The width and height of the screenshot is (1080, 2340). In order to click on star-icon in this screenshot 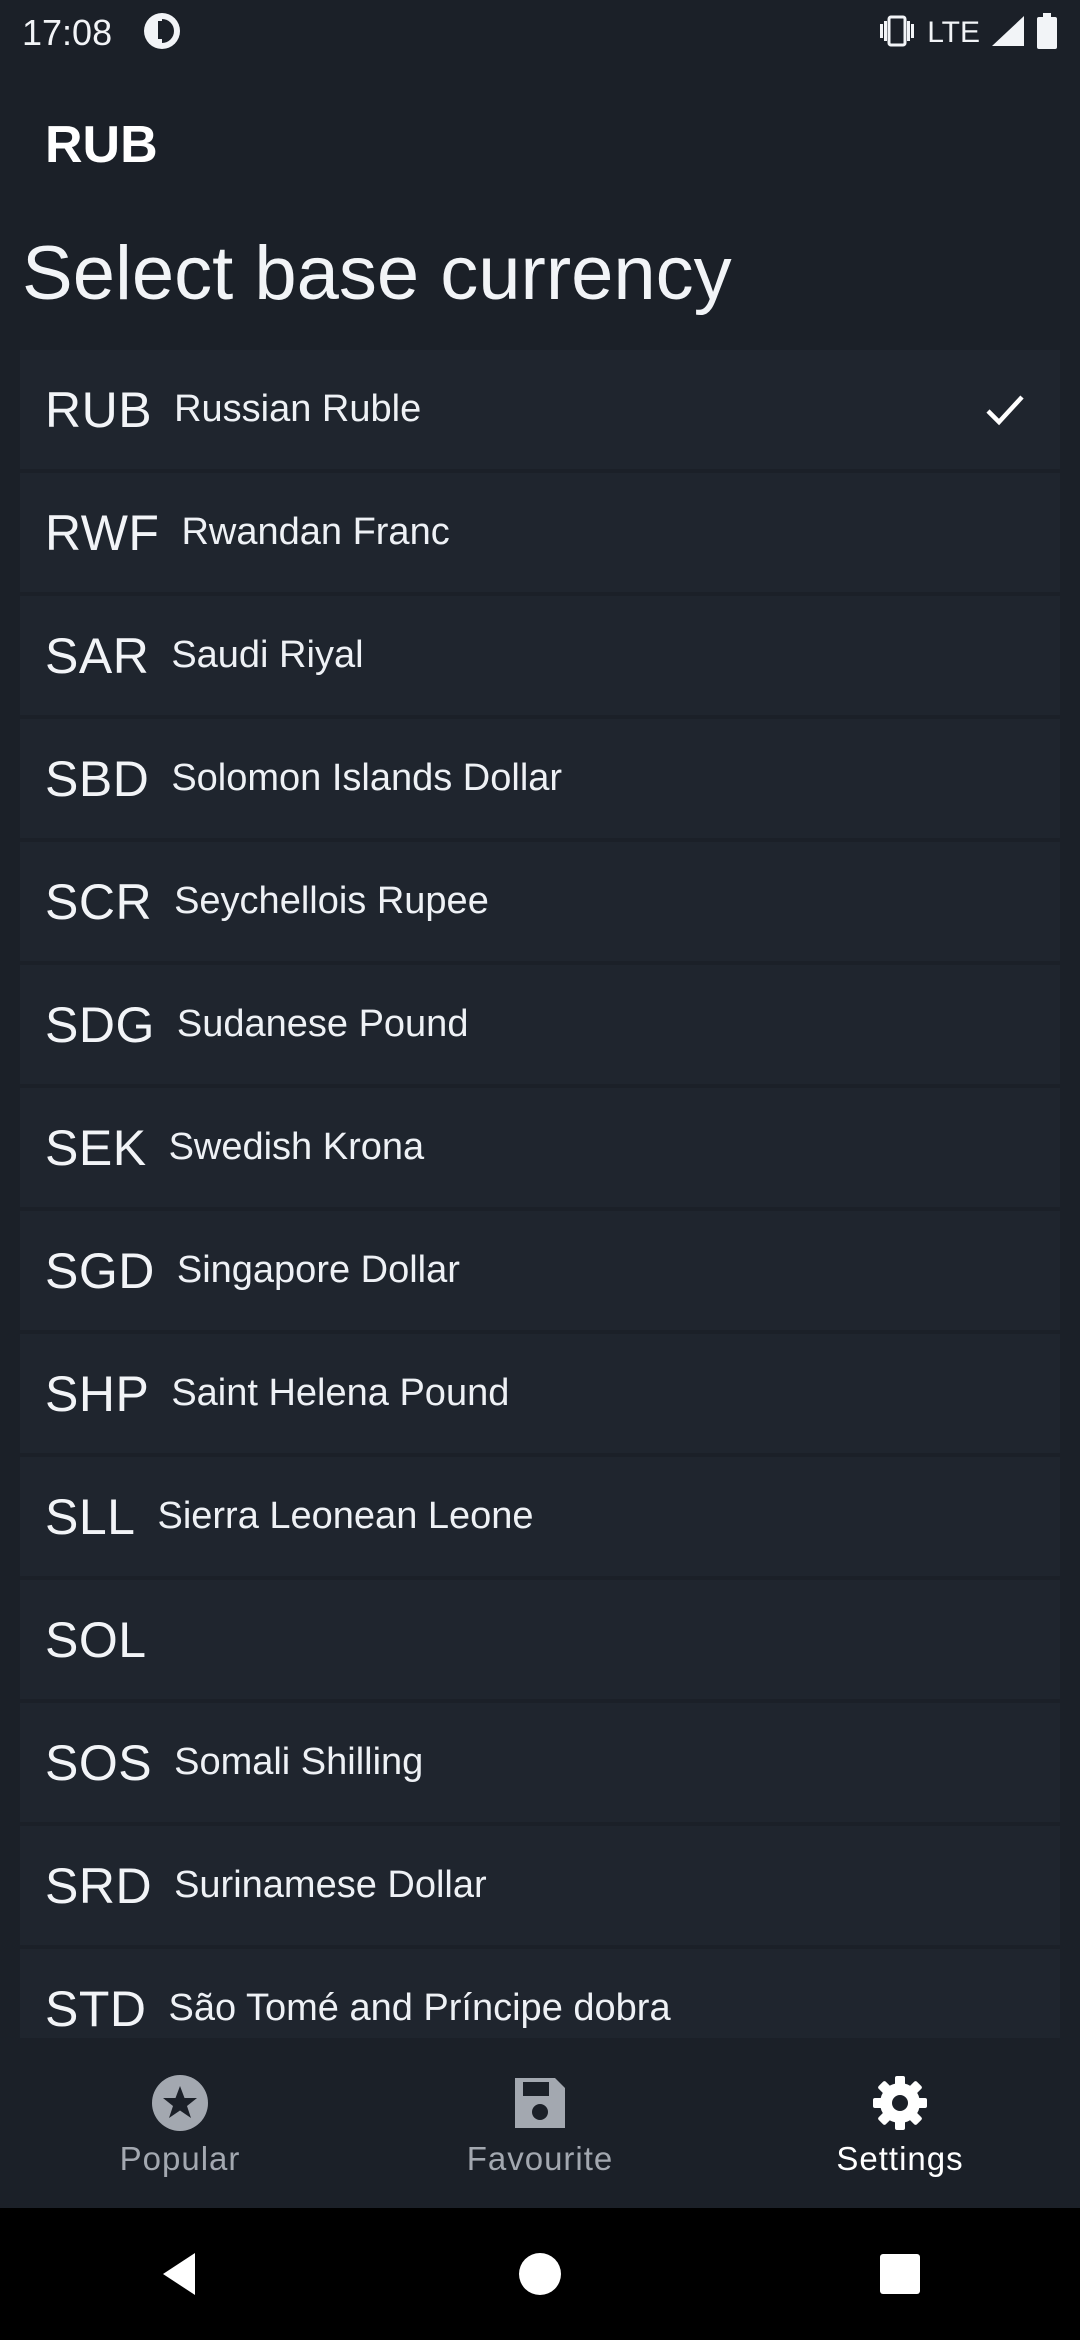, I will do `click(180, 2103)`.